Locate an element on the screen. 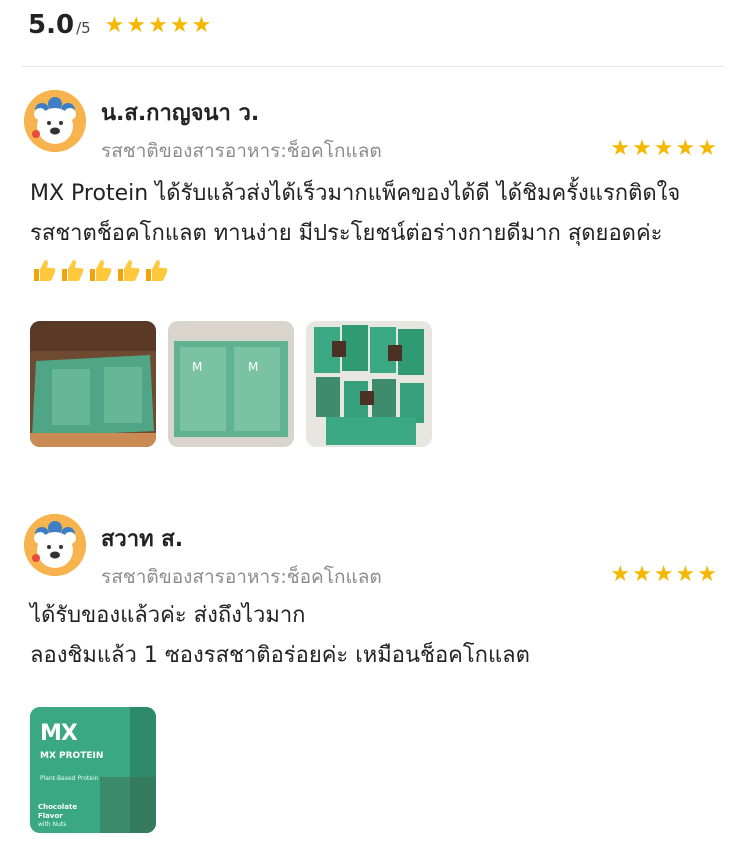 The image size is (747, 864). product-name: MX PROTEIN is located at coordinates (72, 756).